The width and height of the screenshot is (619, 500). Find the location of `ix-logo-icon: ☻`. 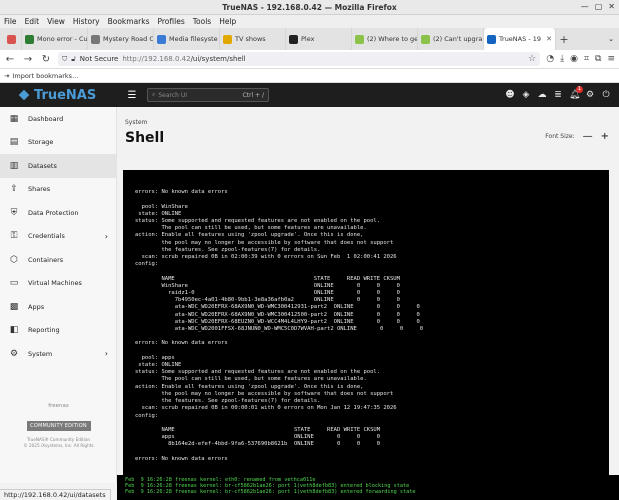

ix-logo-icon: ☻ is located at coordinates (510, 95).